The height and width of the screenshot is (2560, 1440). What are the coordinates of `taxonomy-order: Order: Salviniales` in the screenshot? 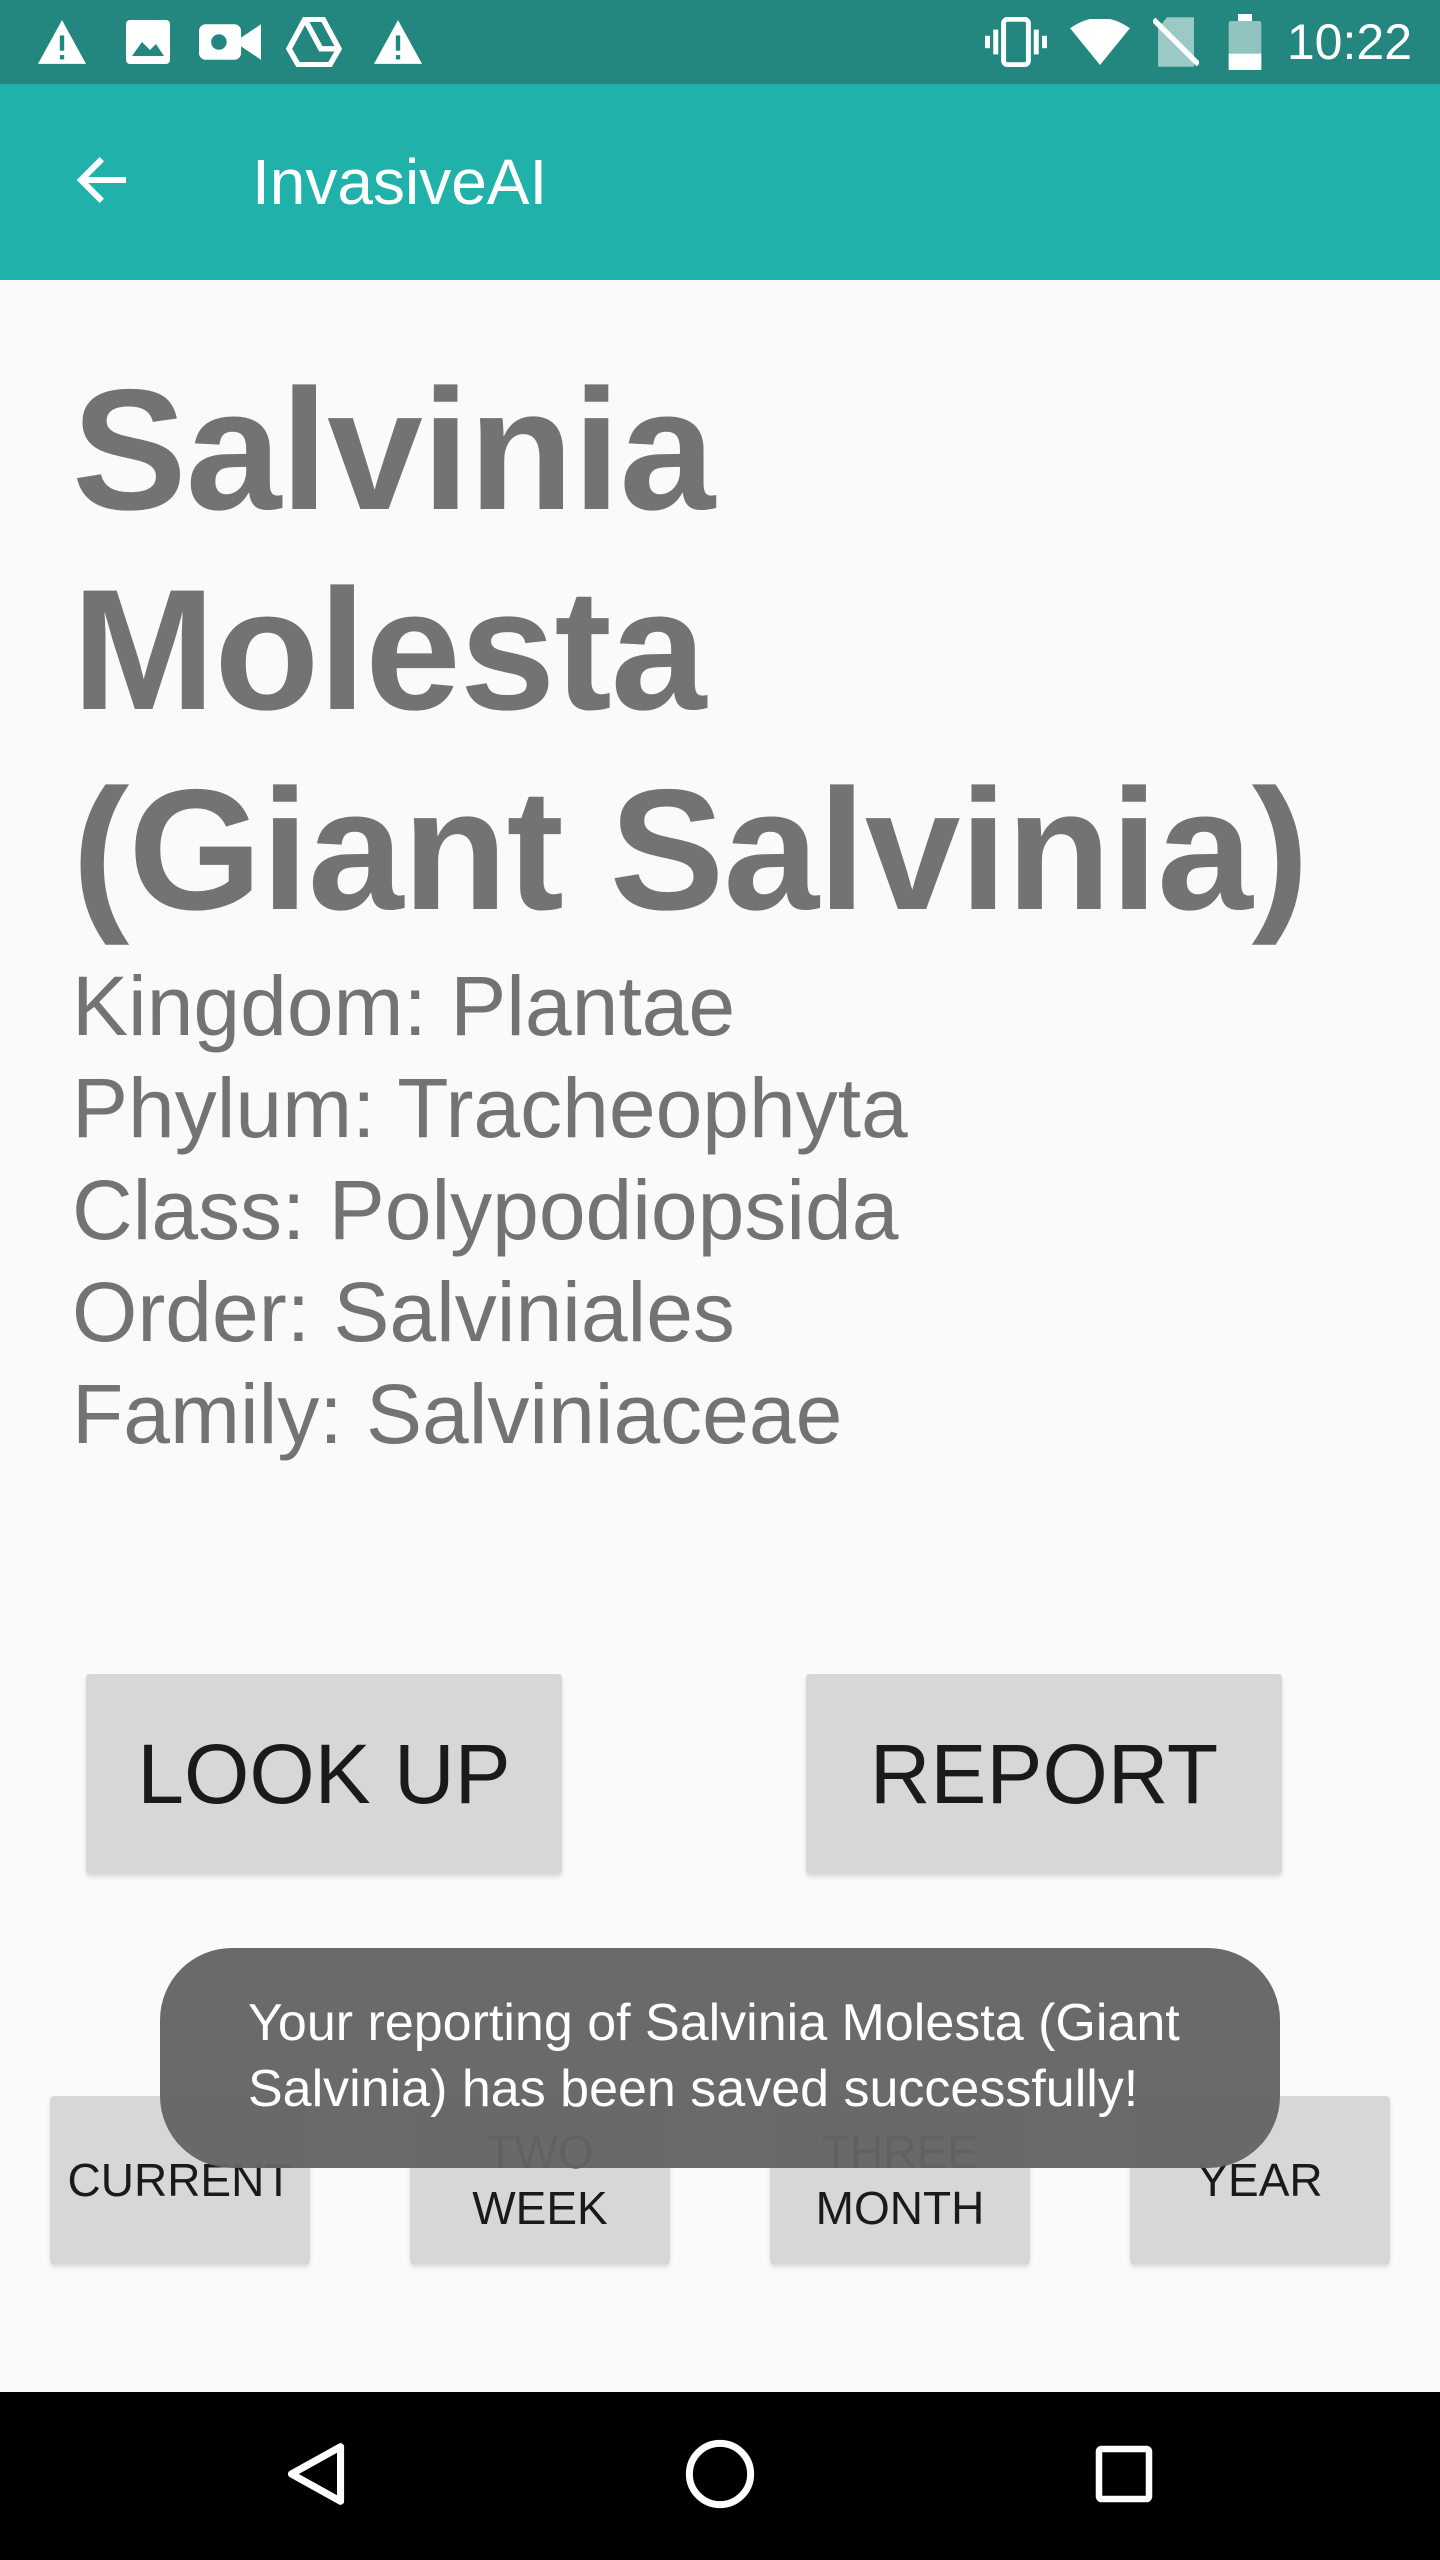 It's located at (403, 1312).